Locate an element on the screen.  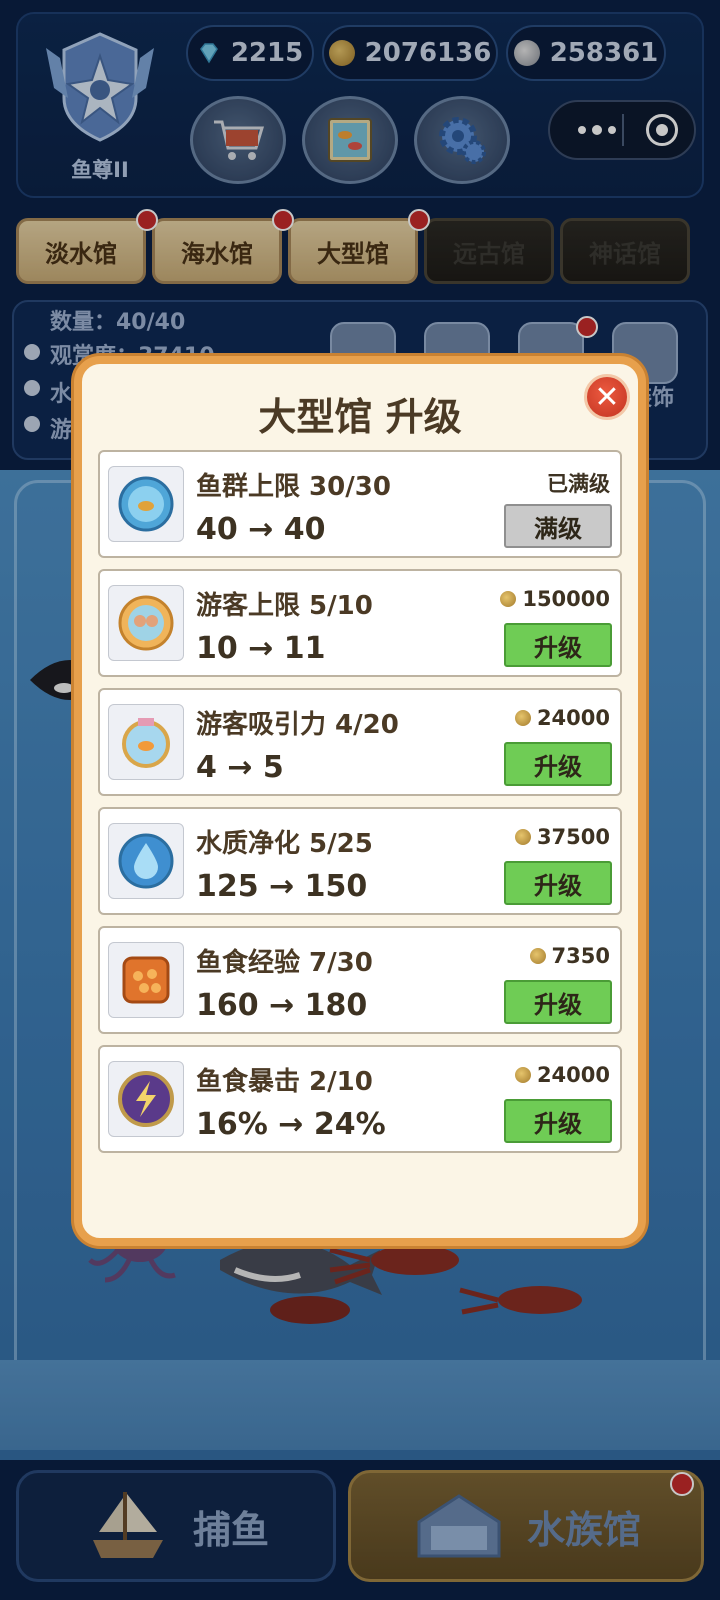
upgrade-name: 水质净化 5/25 is located at coordinates (284, 844).